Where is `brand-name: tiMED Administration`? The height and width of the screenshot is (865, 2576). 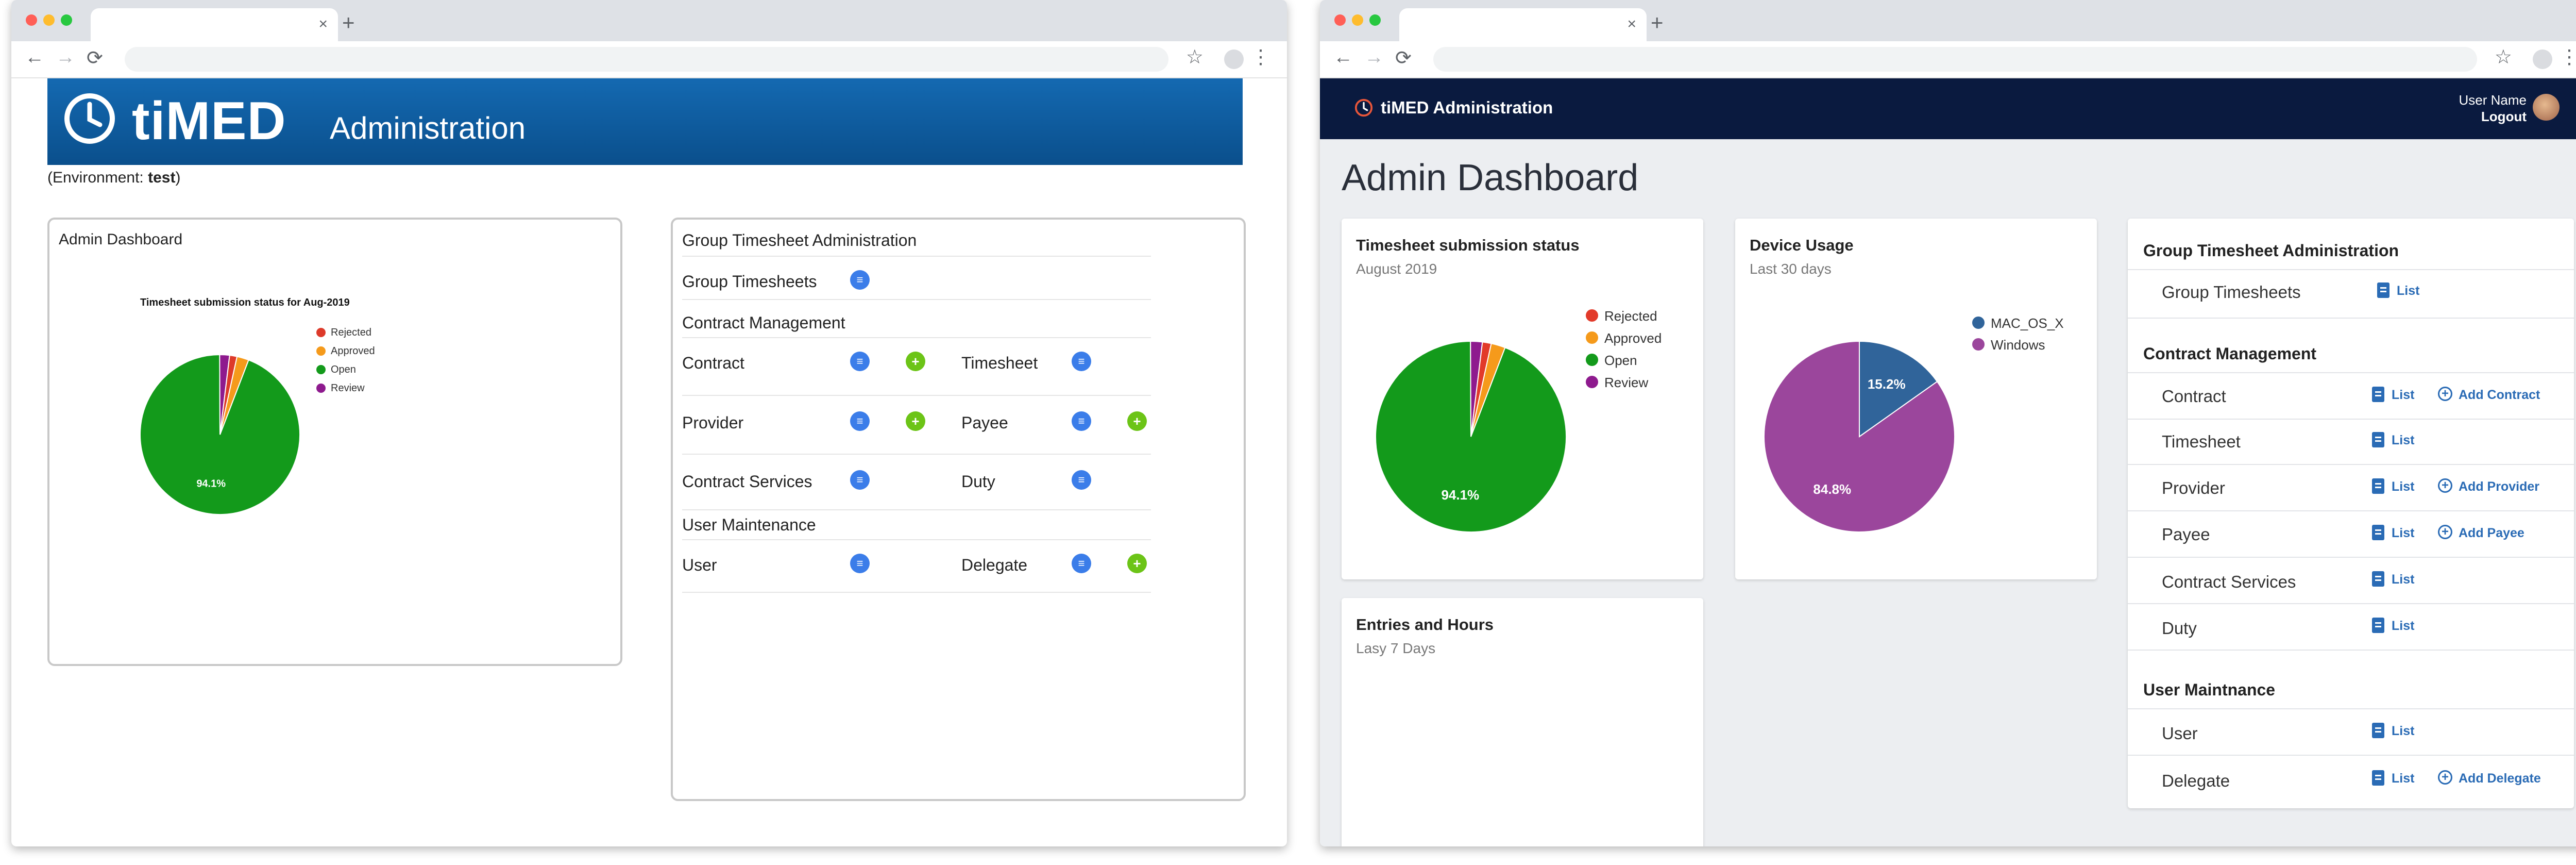 brand-name: tiMED Administration is located at coordinates (1467, 107).